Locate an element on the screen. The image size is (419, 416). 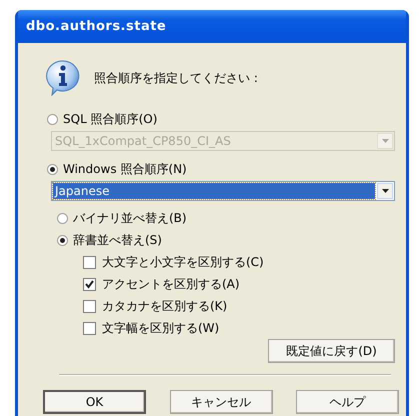
info-icon is located at coordinates (63, 78).